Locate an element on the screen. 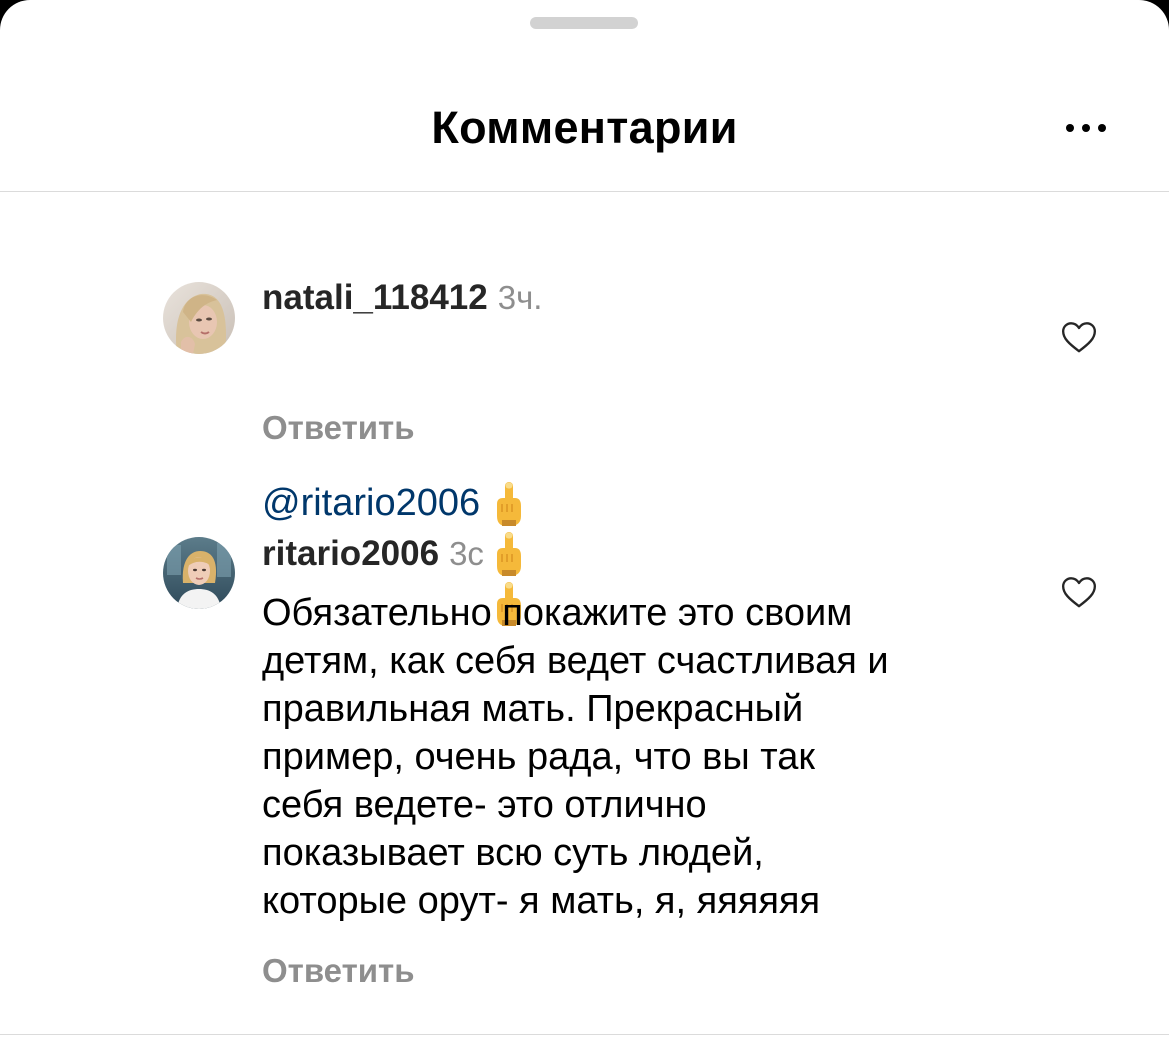 Image resolution: width=1169 pixels, height=1042 pixels. header-divider is located at coordinates (584, 191).